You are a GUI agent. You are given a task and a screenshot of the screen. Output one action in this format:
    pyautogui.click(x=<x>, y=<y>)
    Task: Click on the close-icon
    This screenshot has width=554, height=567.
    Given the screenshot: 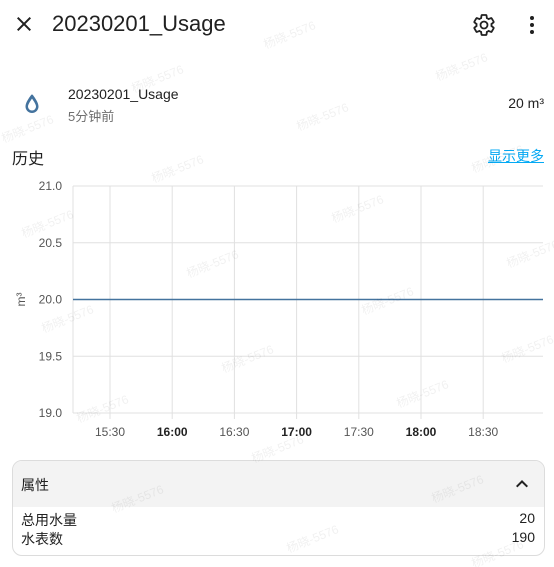 What is the action you would take?
    pyautogui.click(x=24, y=24)
    